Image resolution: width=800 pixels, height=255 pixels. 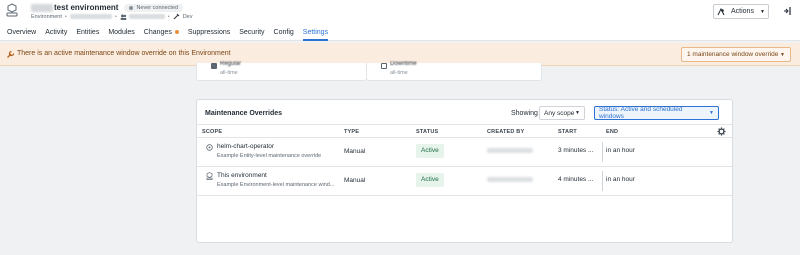 What do you see at coordinates (176, 32) in the screenshot?
I see `changes-indicator-dot` at bounding box center [176, 32].